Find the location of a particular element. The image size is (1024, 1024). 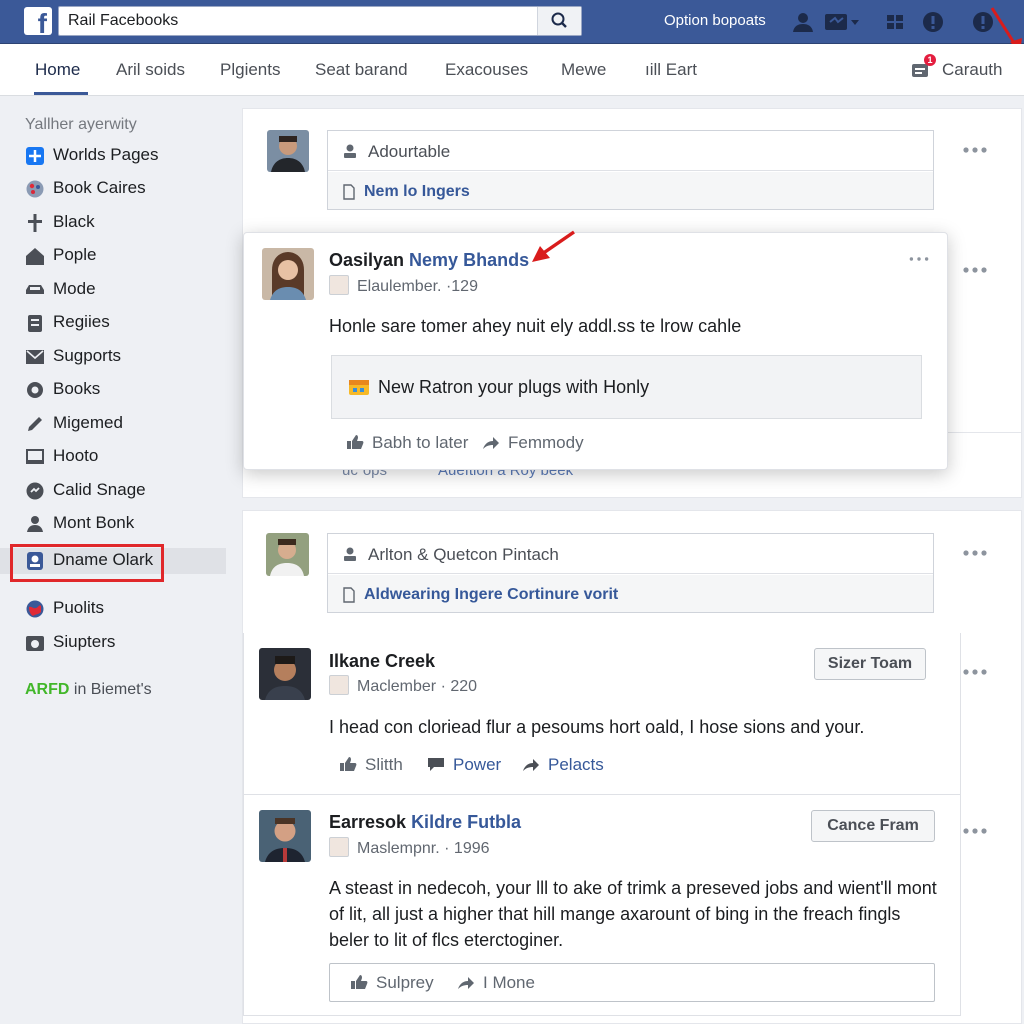

search-icon is located at coordinates (559, 20).